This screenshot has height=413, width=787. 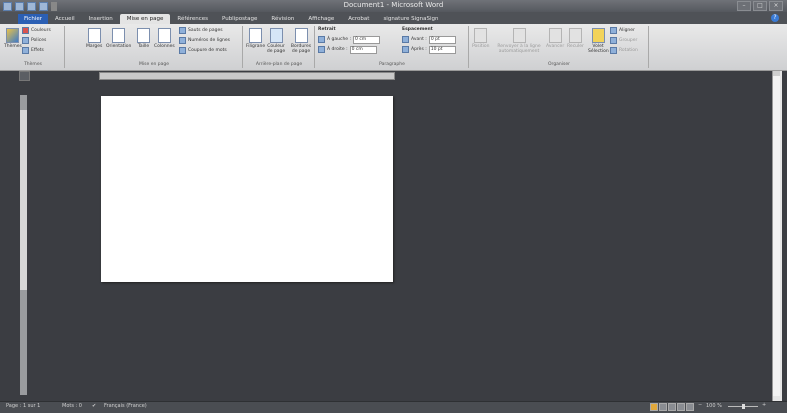 What do you see at coordinates (143, 46) in the screenshot?
I see `size-label: Taille` at bounding box center [143, 46].